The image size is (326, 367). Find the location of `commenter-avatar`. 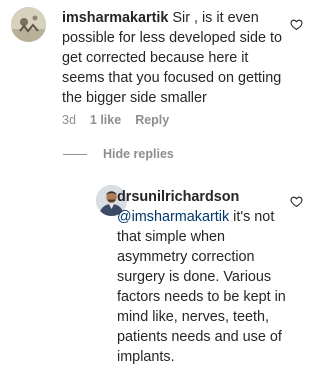

commenter-avatar is located at coordinates (28, 24).